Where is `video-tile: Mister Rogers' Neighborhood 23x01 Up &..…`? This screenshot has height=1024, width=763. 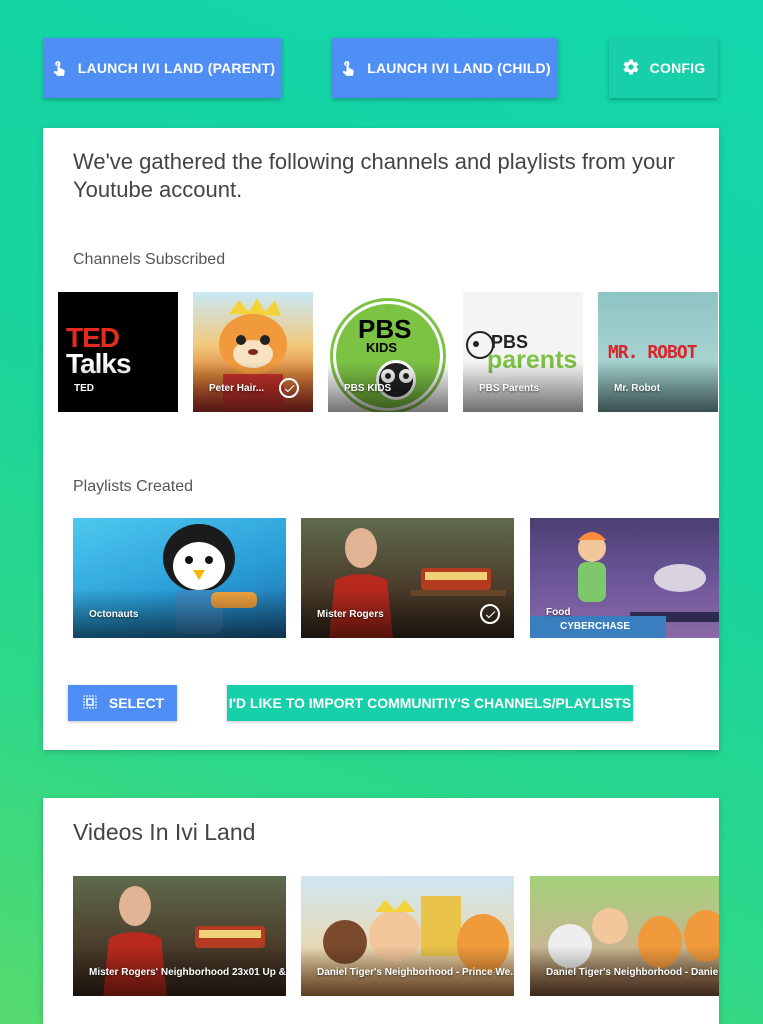
video-tile: Mister Rogers' Neighborhood 23x01 Up &..… is located at coordinates (179, 936).